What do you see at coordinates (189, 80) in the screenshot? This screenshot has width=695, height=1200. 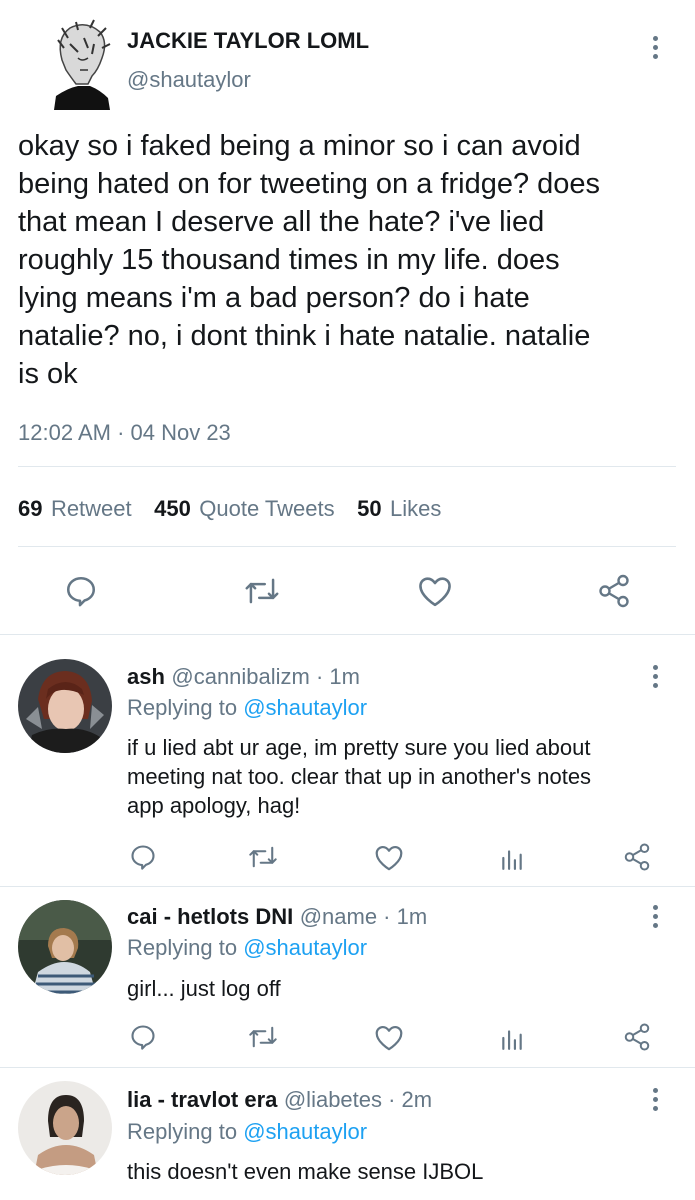 I see `author-handle: @shautaylor` at bounding box center [189, 80].